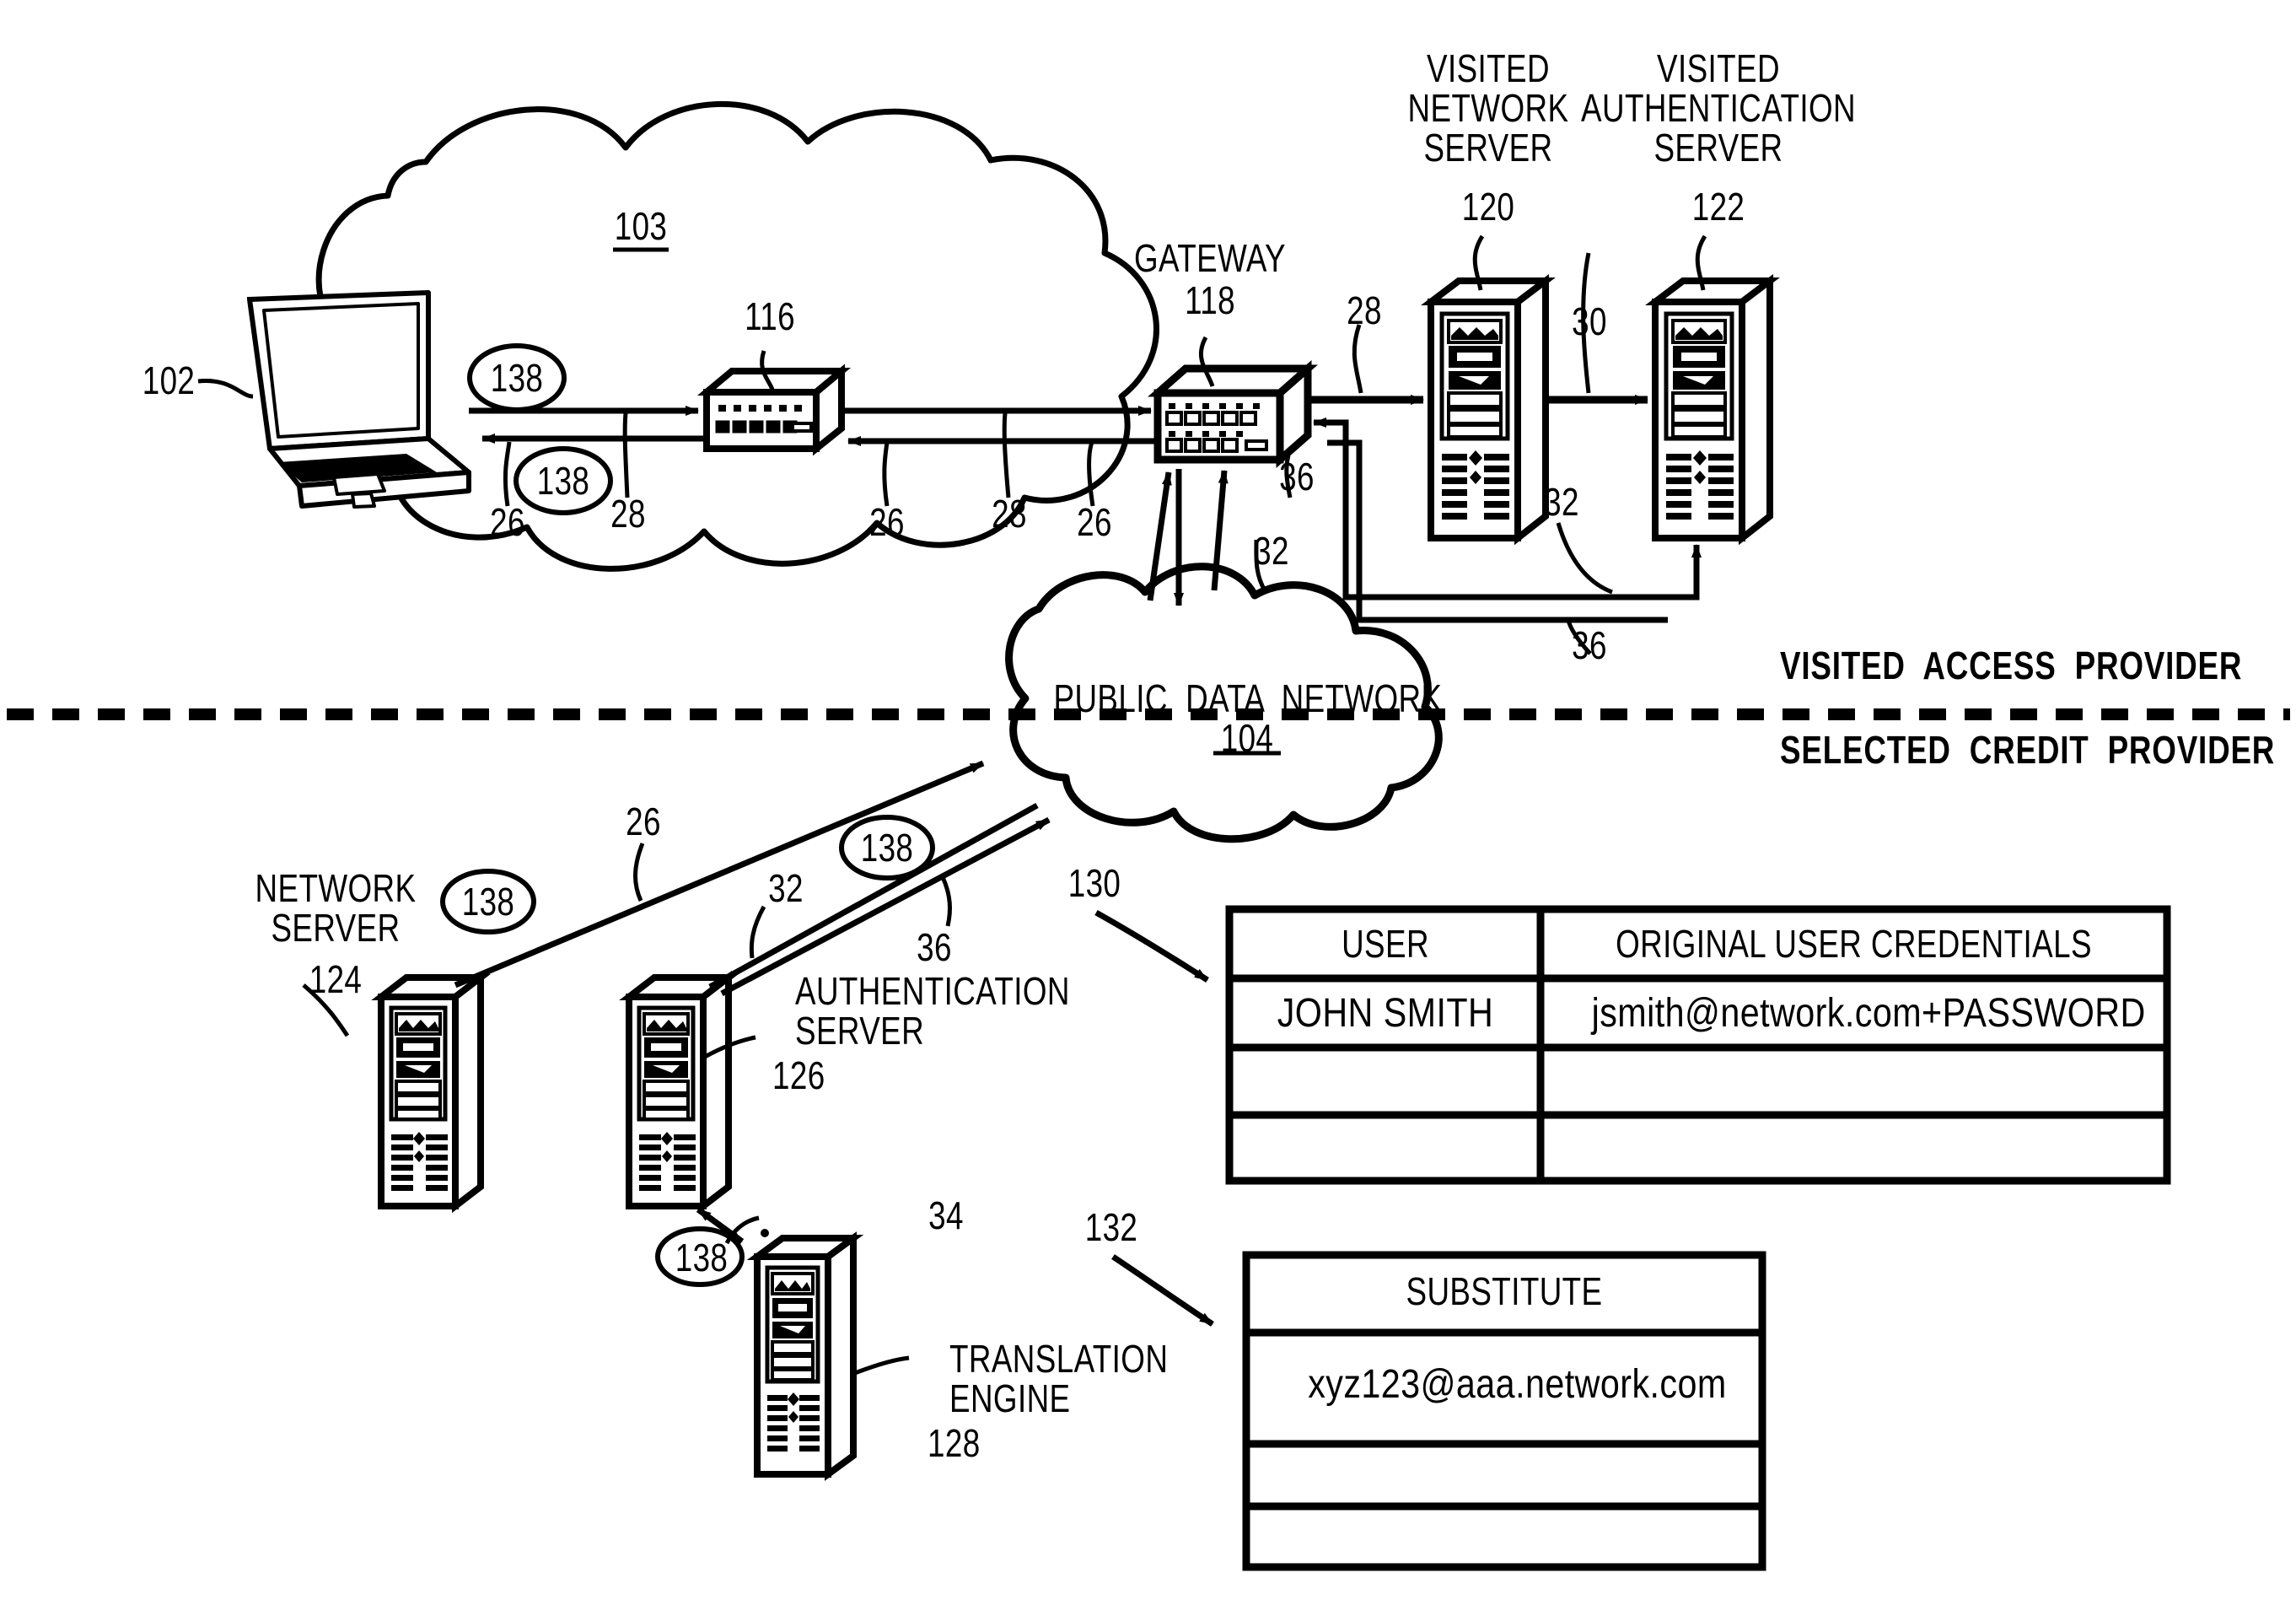  What do you see at coordinates (1248, 698) in the screenshot?
I see `public-data-network-label: PUBLIC DATA NETWORK` at bounding box center [1248, 698].